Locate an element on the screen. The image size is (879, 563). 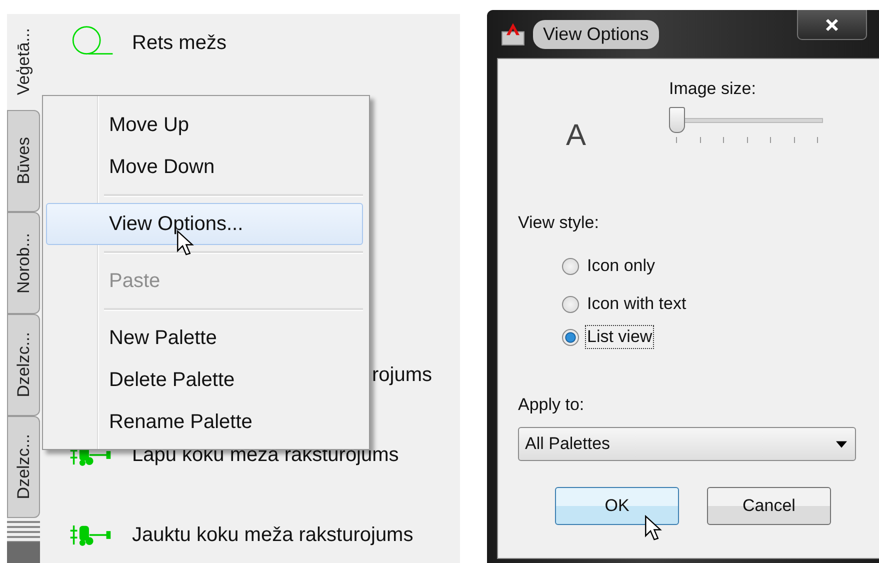
radio-label: List view is located at coordinates (619, 337).